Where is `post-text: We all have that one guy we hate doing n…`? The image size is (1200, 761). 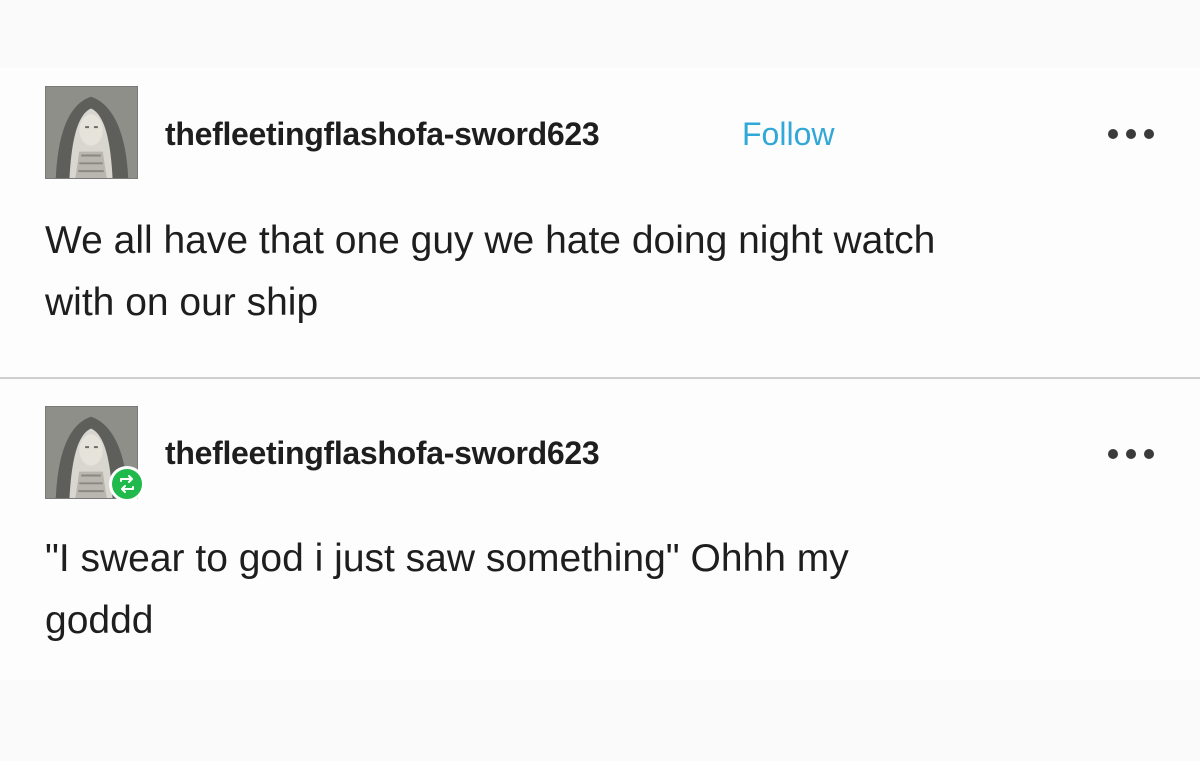 post-text: We all have that one guy we hate doing n… is located at coordinates (595, 272).